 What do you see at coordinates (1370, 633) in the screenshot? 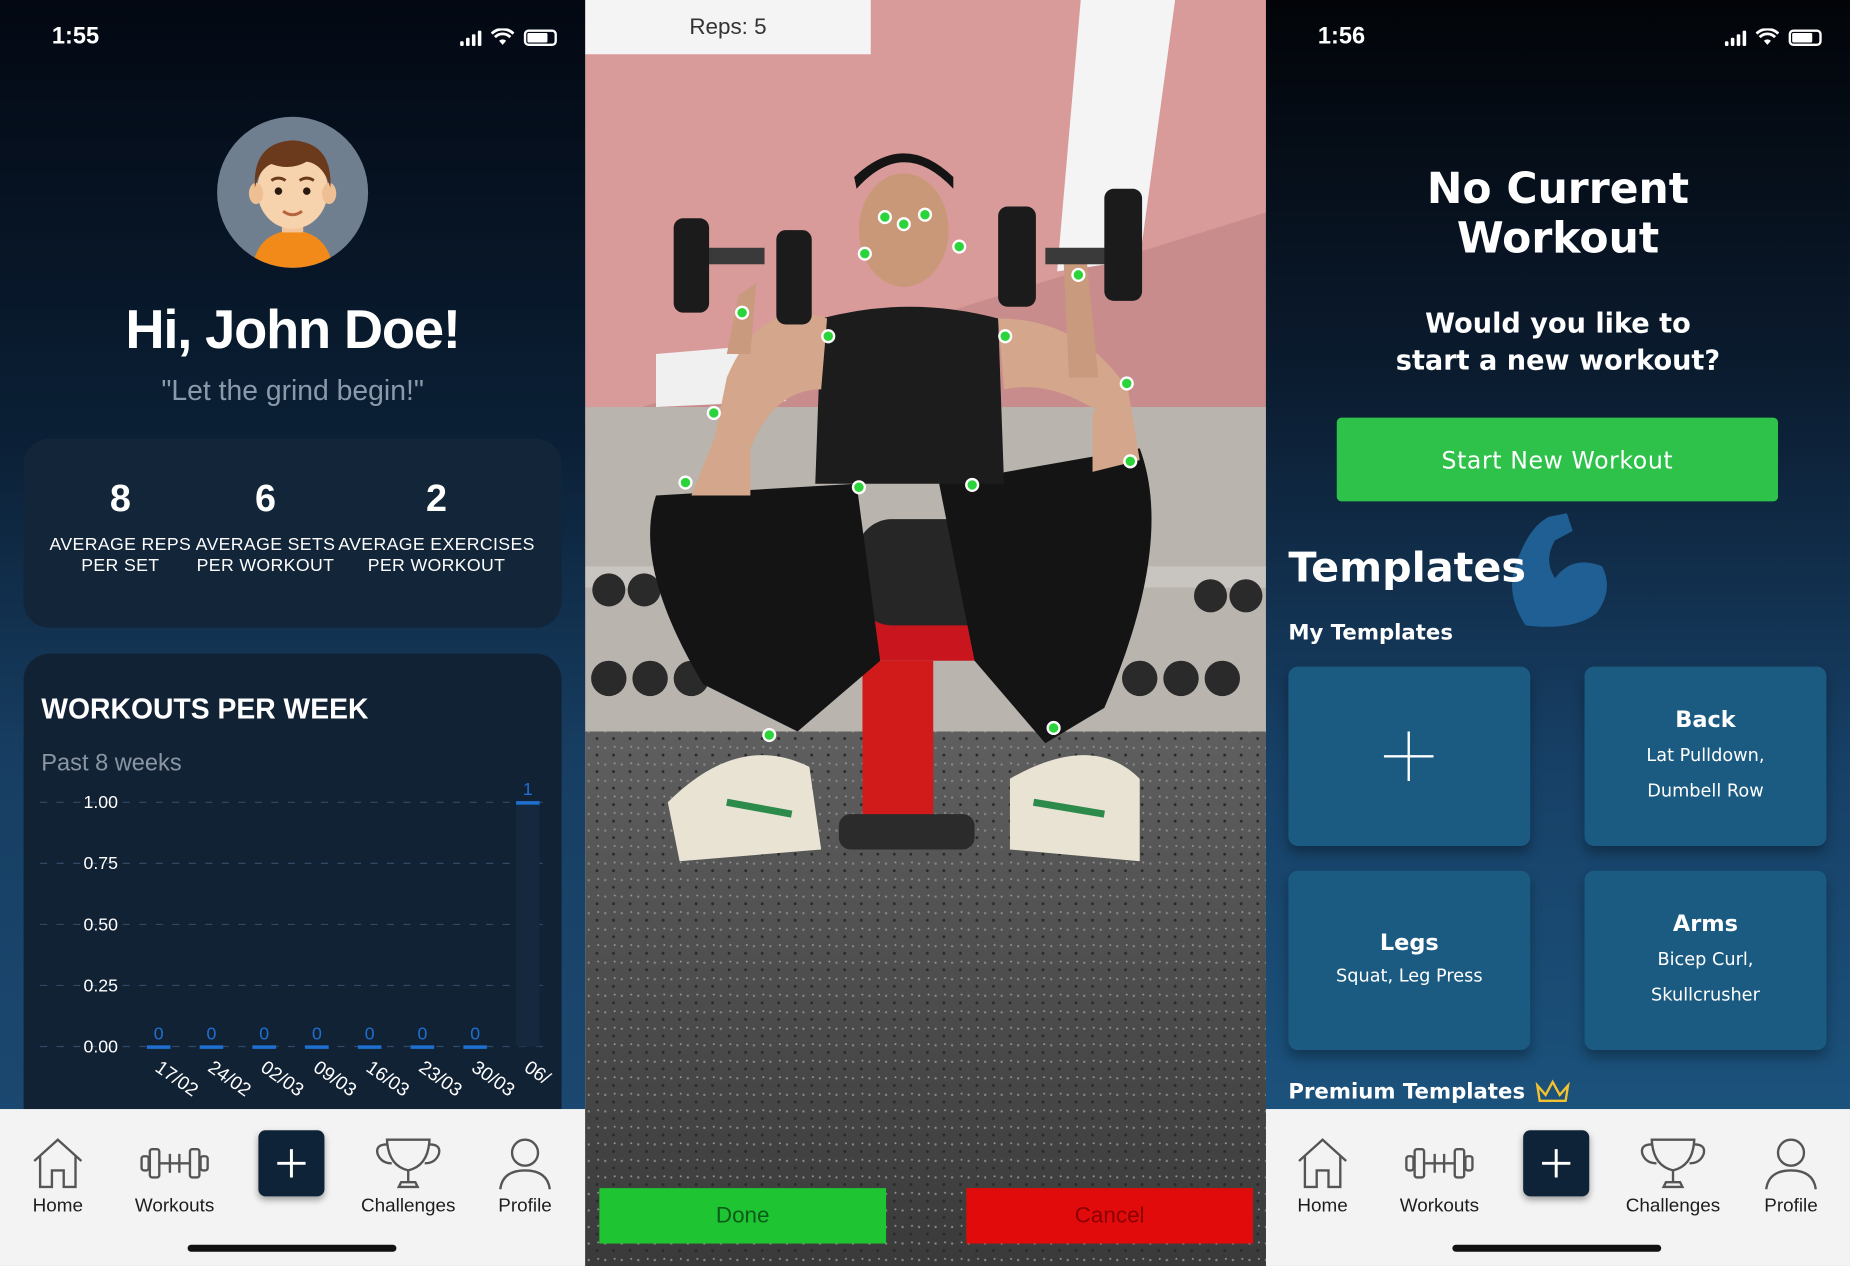
I see `my-templates-label: My Templates` at bounding box center [1370, 633].